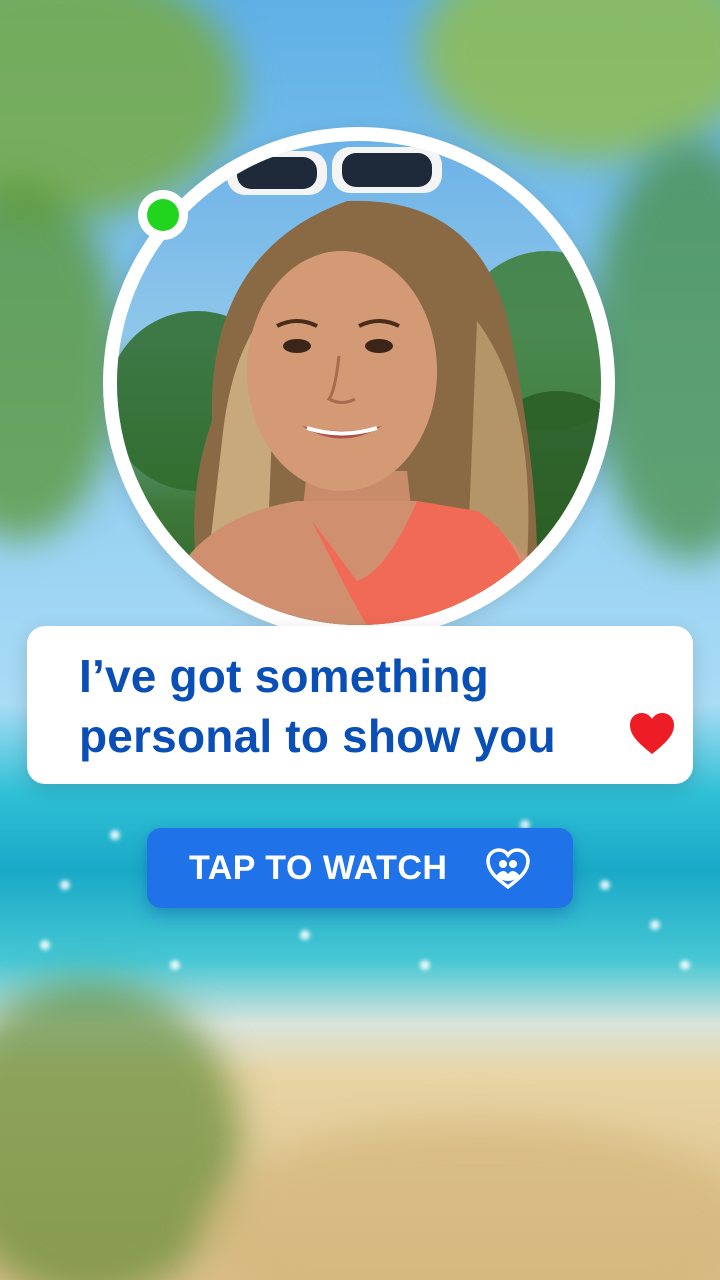  I want to click on online-status-icon, so click(163, 215).